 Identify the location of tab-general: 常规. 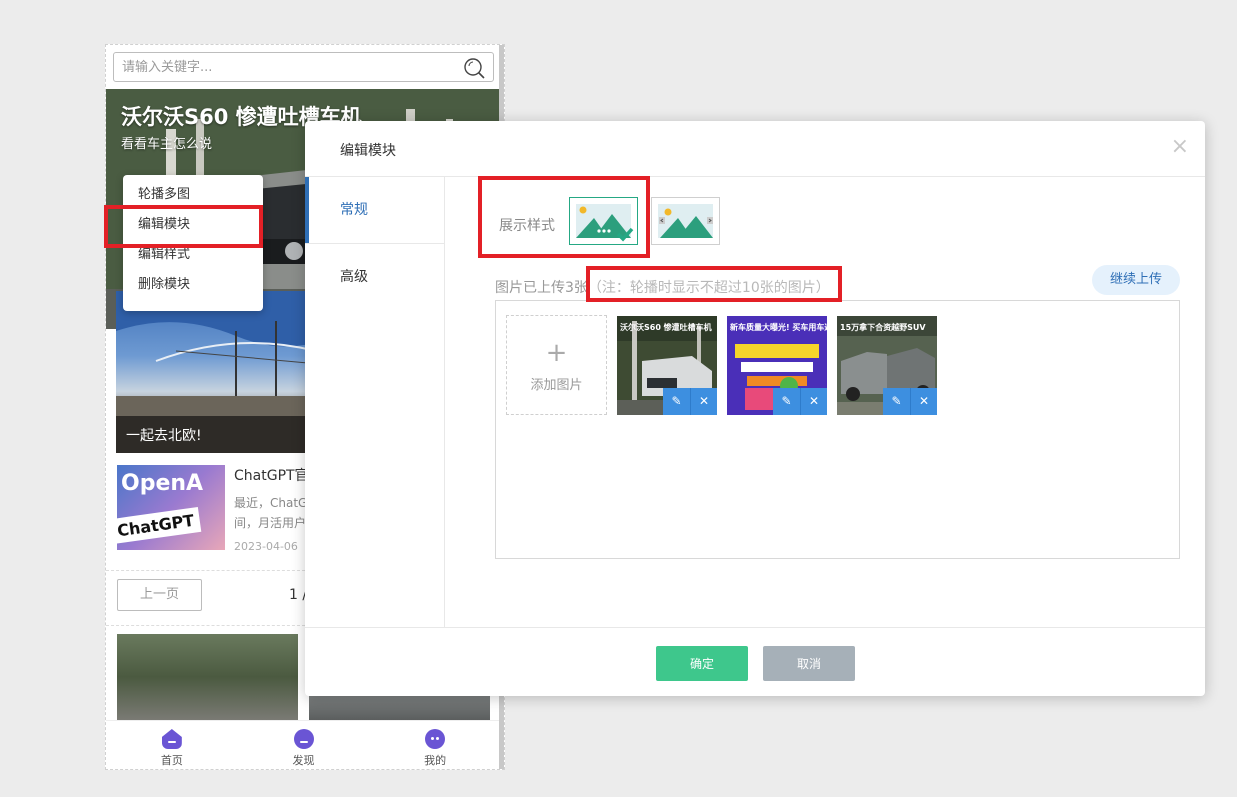
(374, 210).